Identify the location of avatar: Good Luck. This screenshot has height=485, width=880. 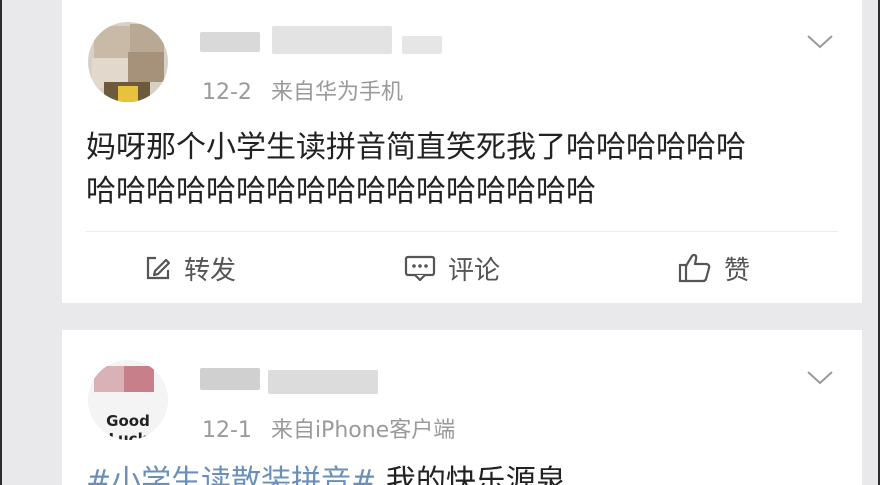
(128, 400).